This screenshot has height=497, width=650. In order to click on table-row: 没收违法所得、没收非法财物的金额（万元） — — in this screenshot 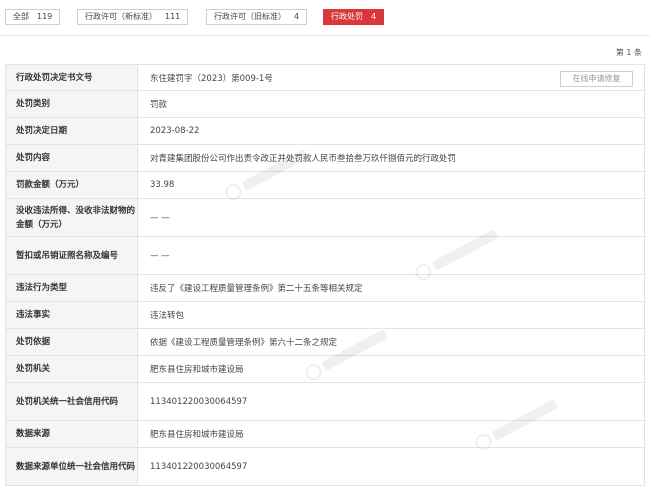, I will do `click(325, 218)`.